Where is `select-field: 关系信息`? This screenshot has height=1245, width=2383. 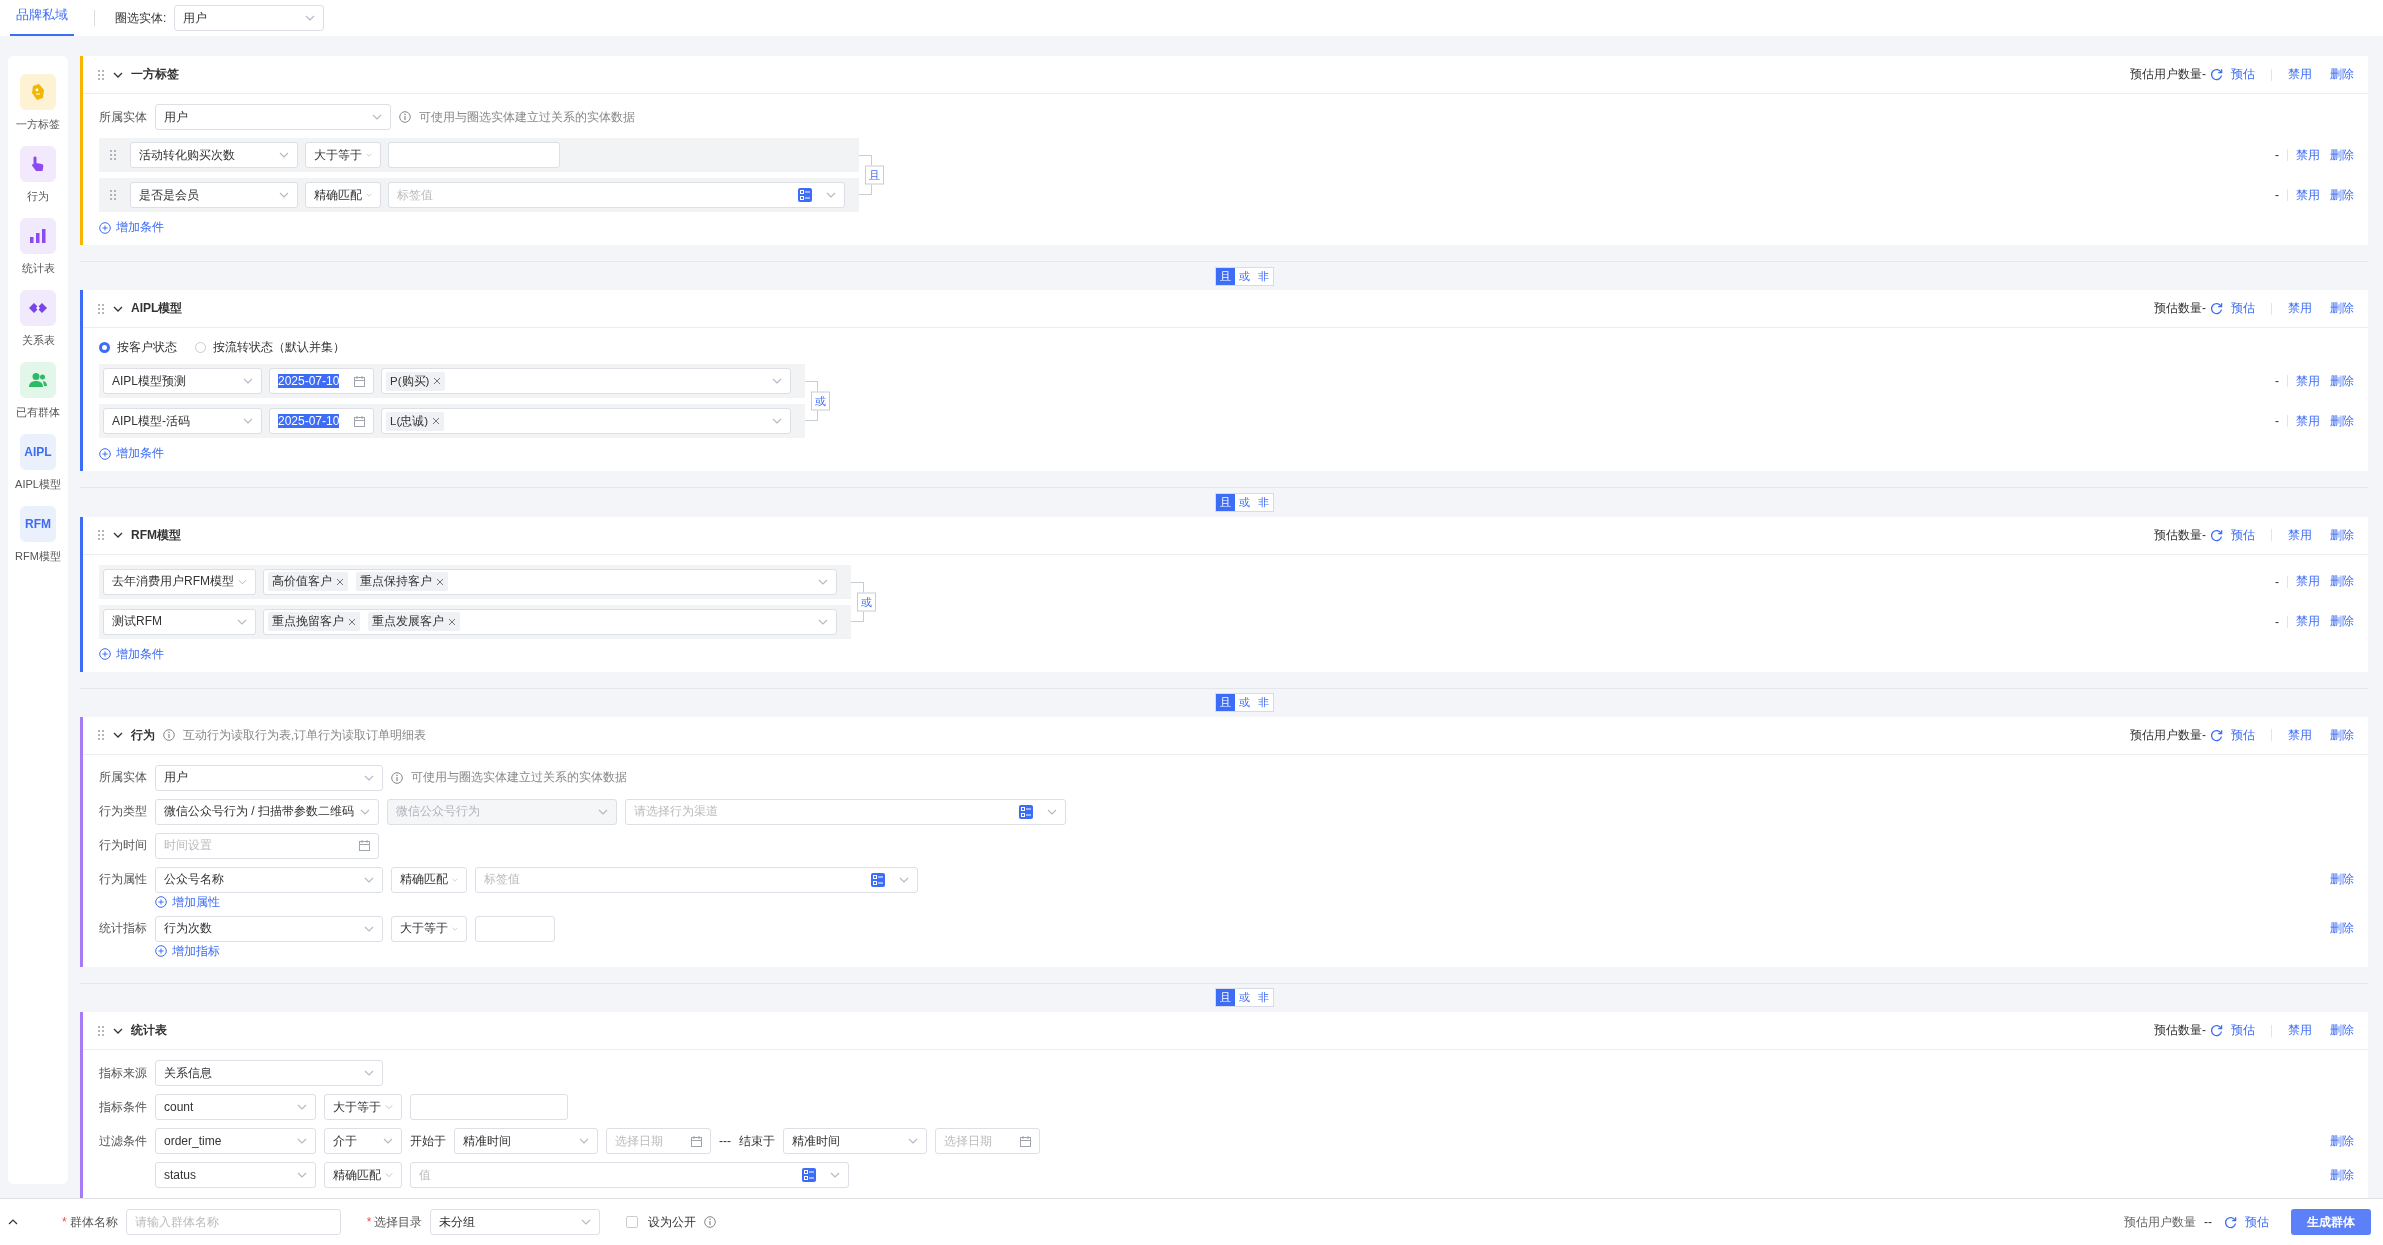
select-field: 关系信息 is located at coordinates (269, 1073).